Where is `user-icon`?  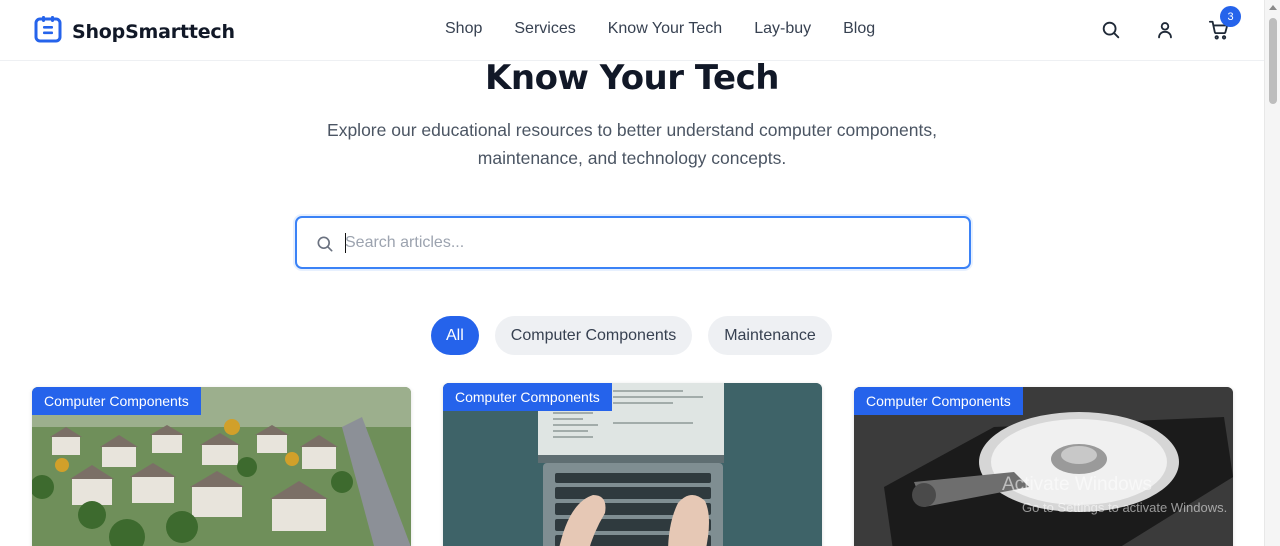 user-icon is located at coordinates (1165, 30).